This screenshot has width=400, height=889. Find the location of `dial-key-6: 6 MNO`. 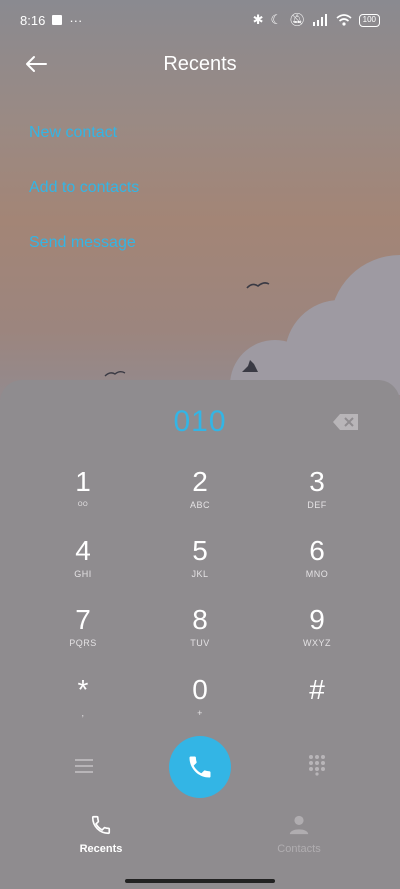

dial-key-6: 6 MNO is located at coordinates (317, 565).